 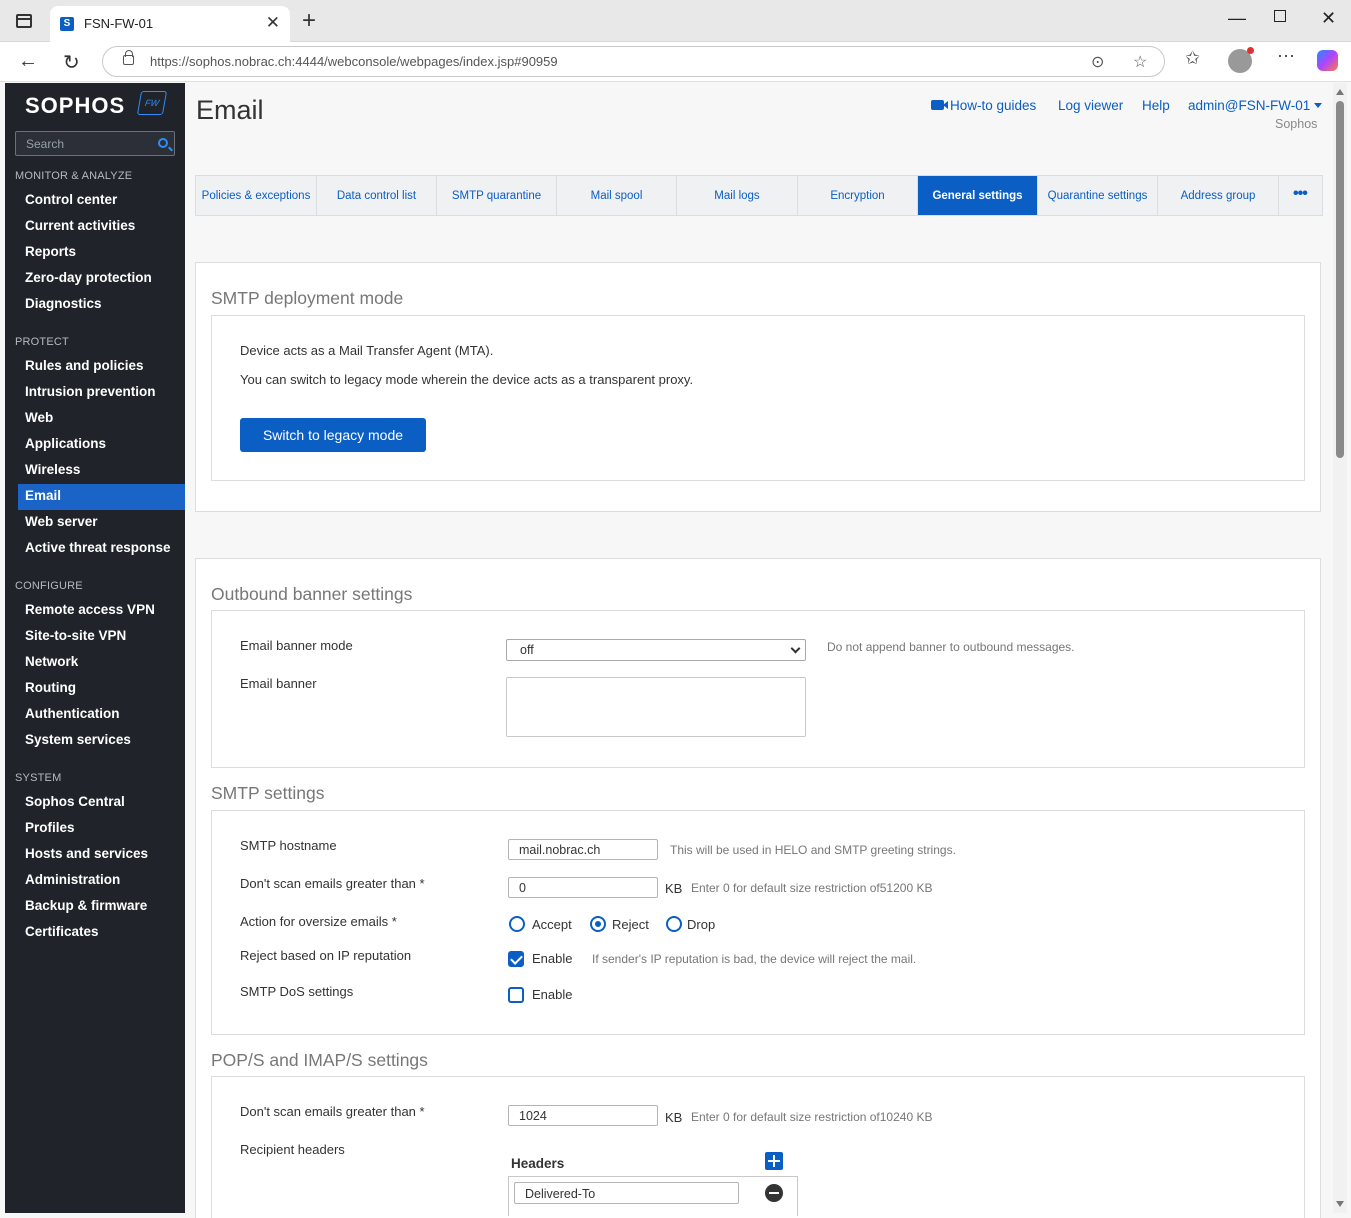 I want to click on sidebar-item-hosts-and-services: Hosts and services, so click(x=101, y=855).